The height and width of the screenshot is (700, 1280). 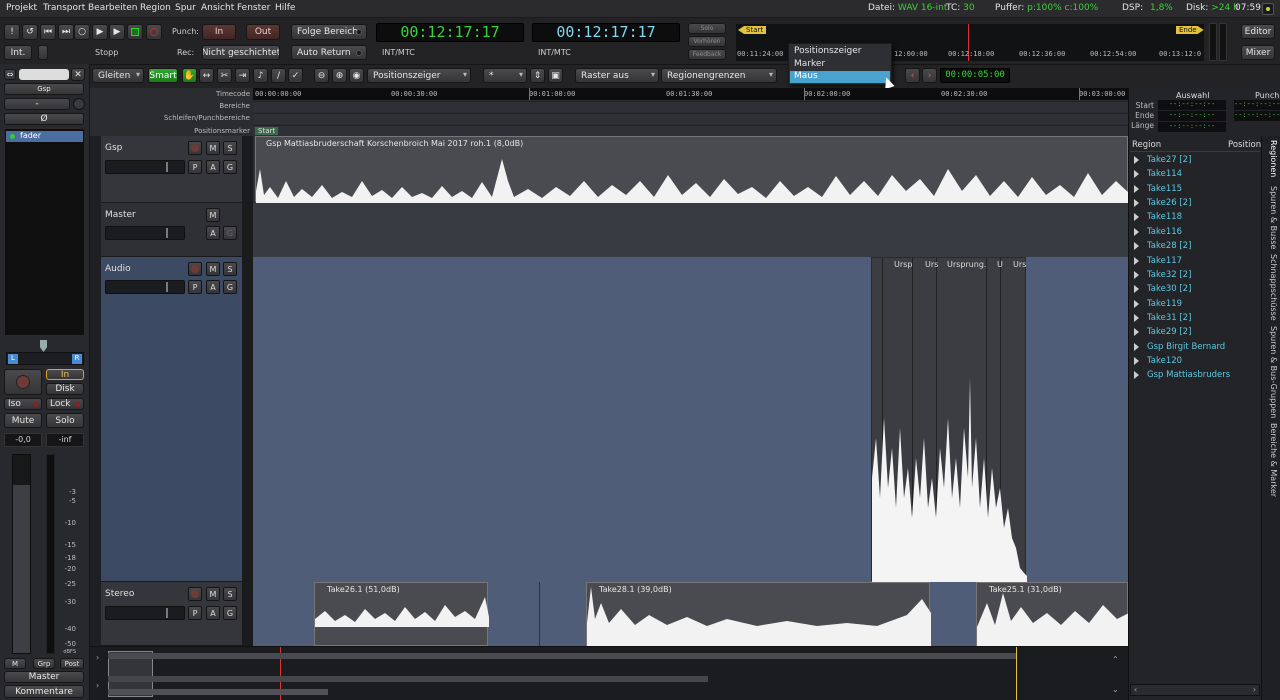 I want to click on track-name: Gsp, so click(x=113, y=148).